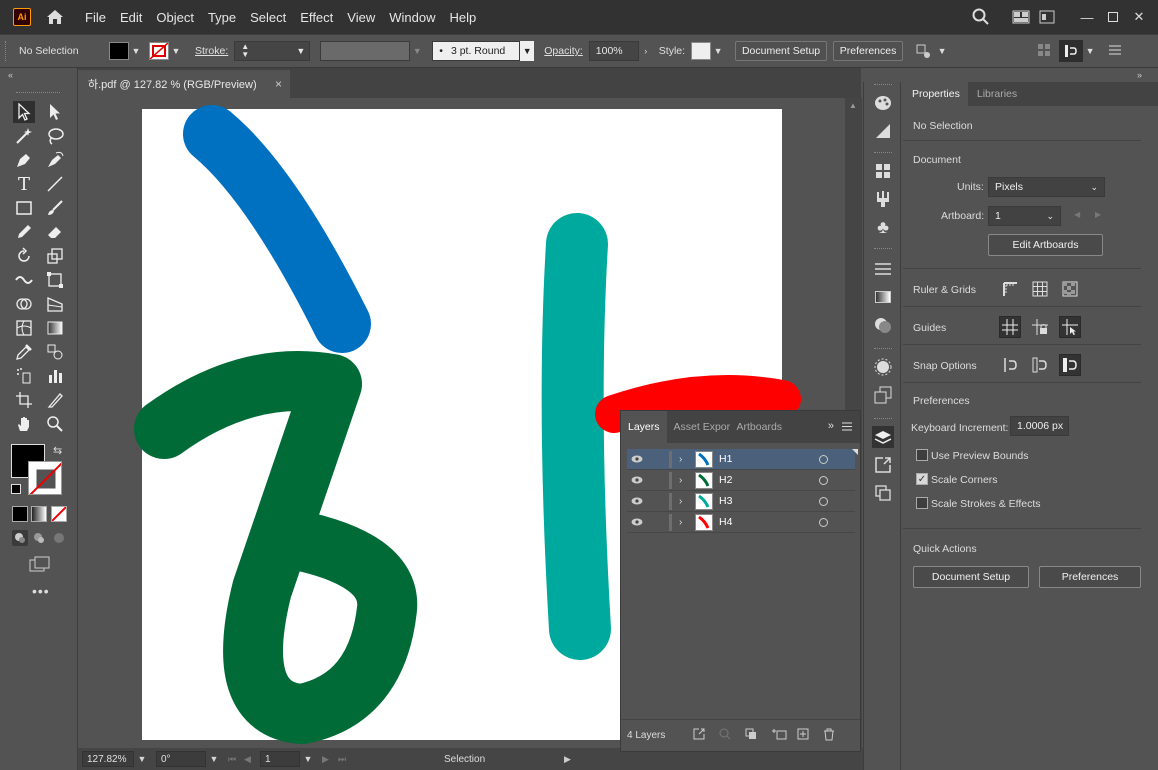 This screenshot has width=1158, height=770. Describe the element at coordinates (576, 436) in the screenshot. I see `teal-stroke` at that location.